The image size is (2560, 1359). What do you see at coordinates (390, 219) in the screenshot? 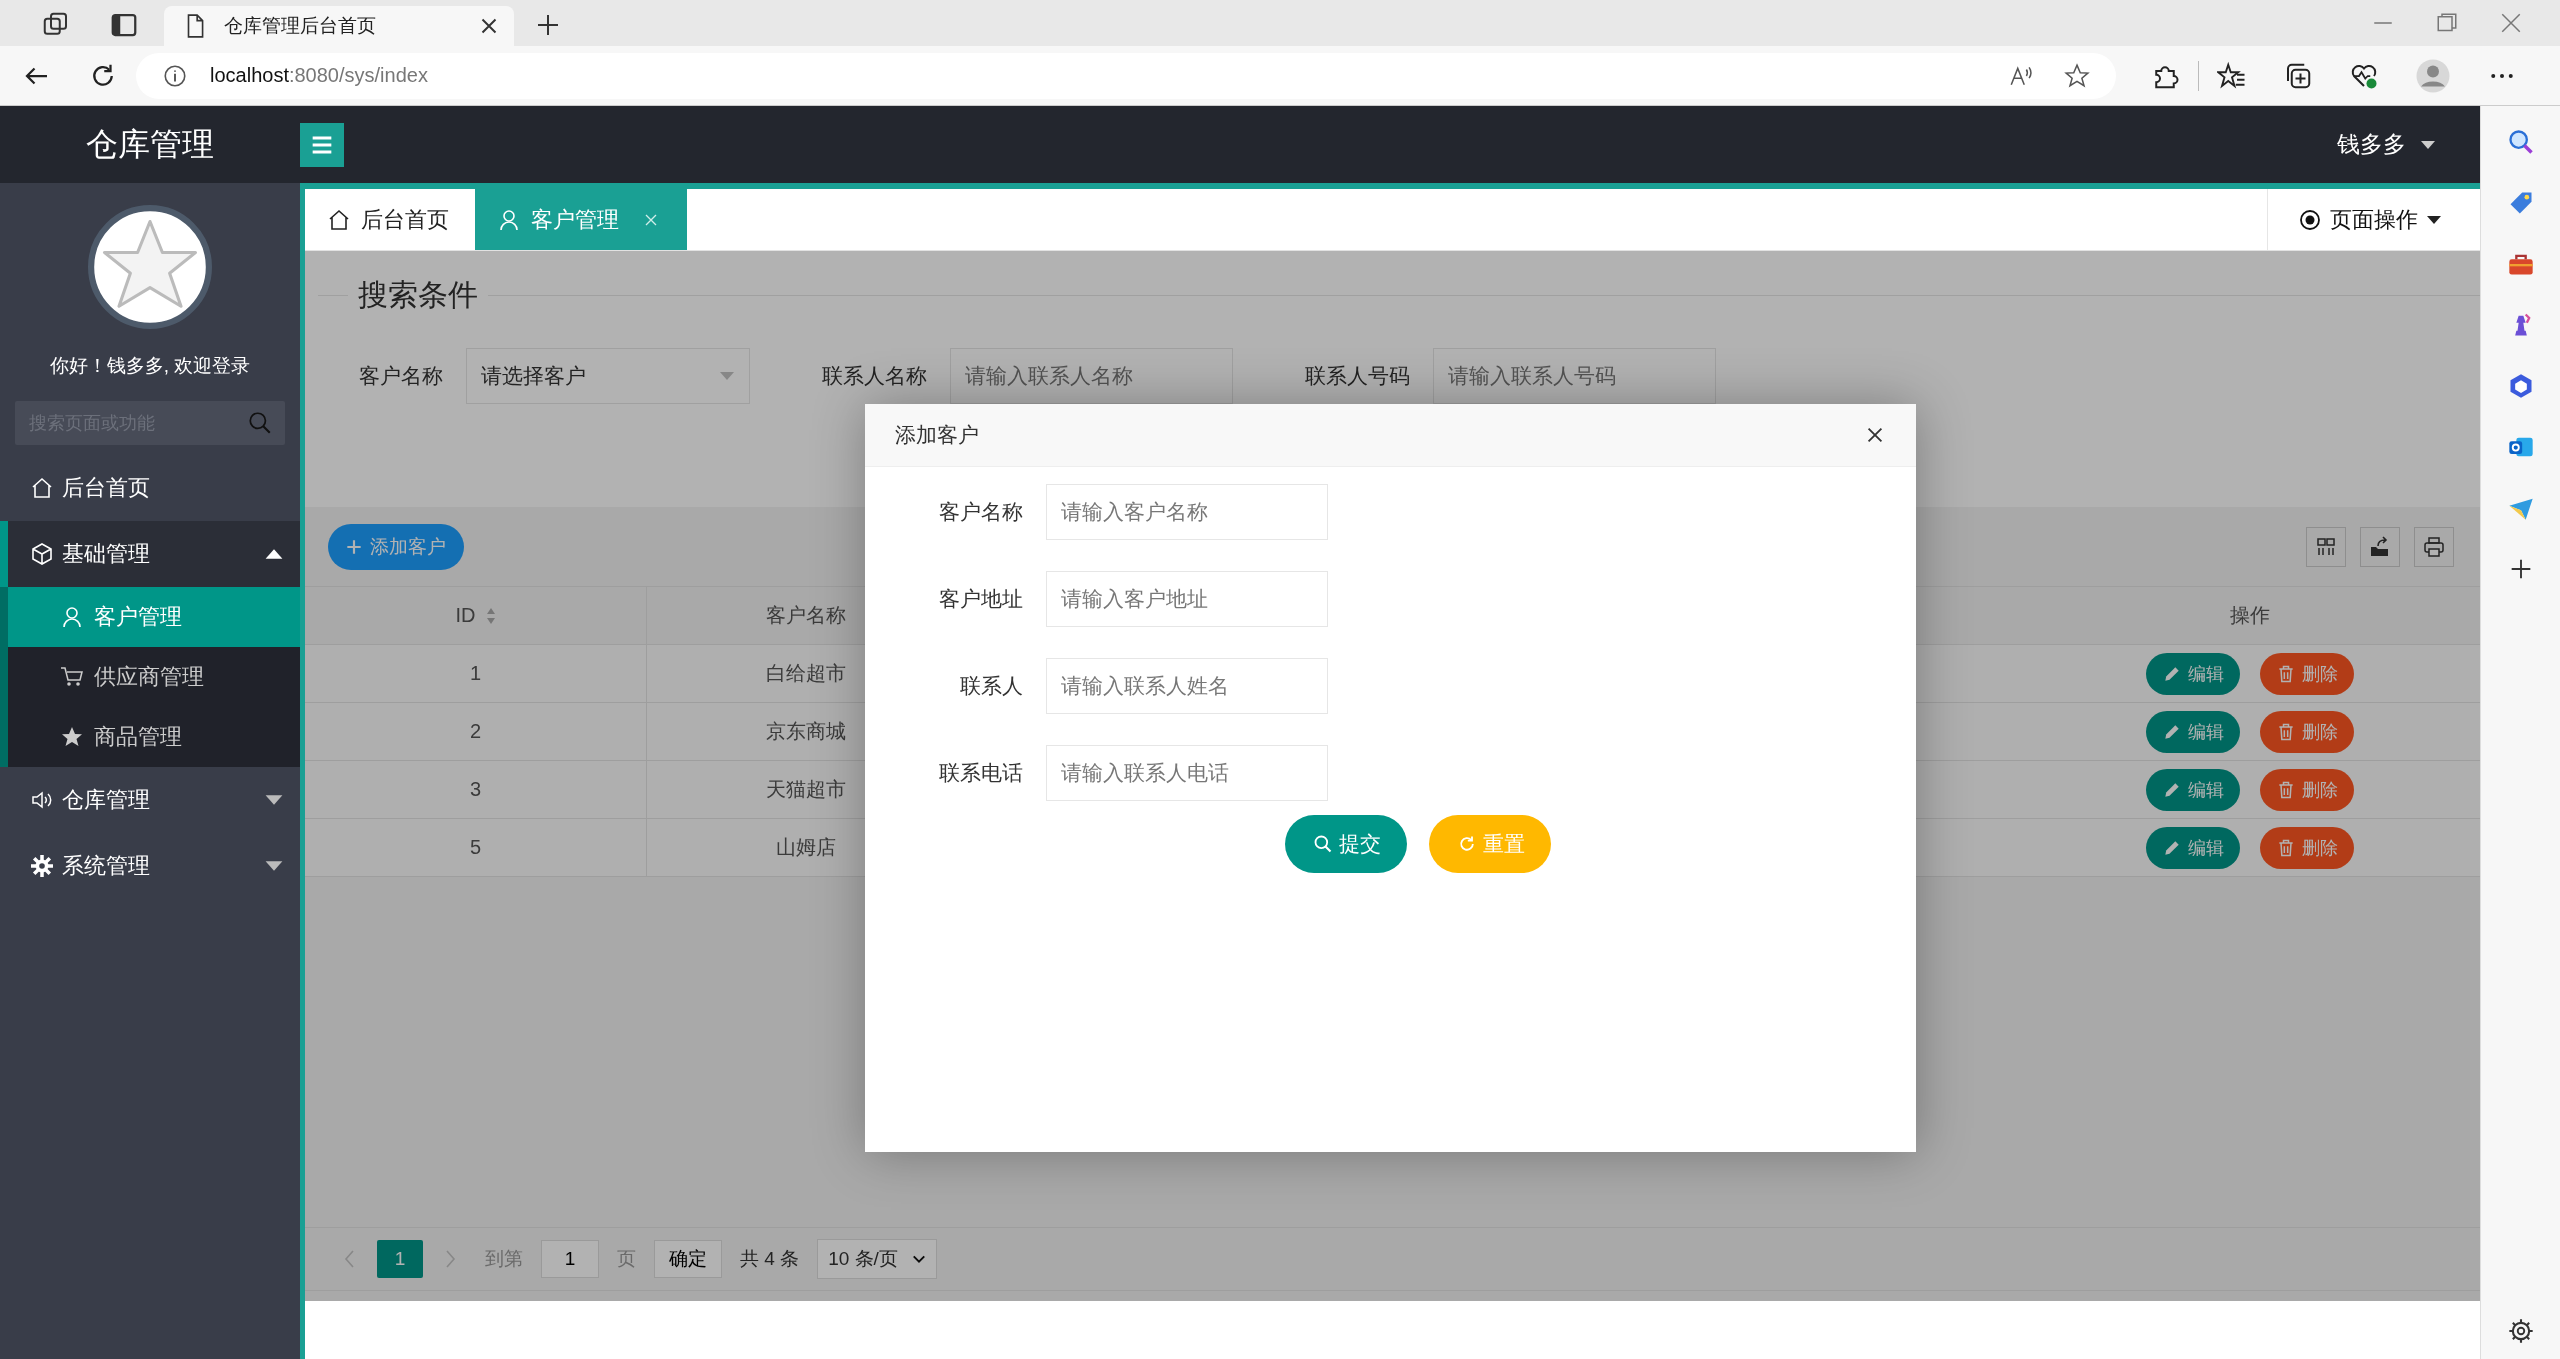
I see `page-tab: 后台首页` at bounding box center [390, 219].